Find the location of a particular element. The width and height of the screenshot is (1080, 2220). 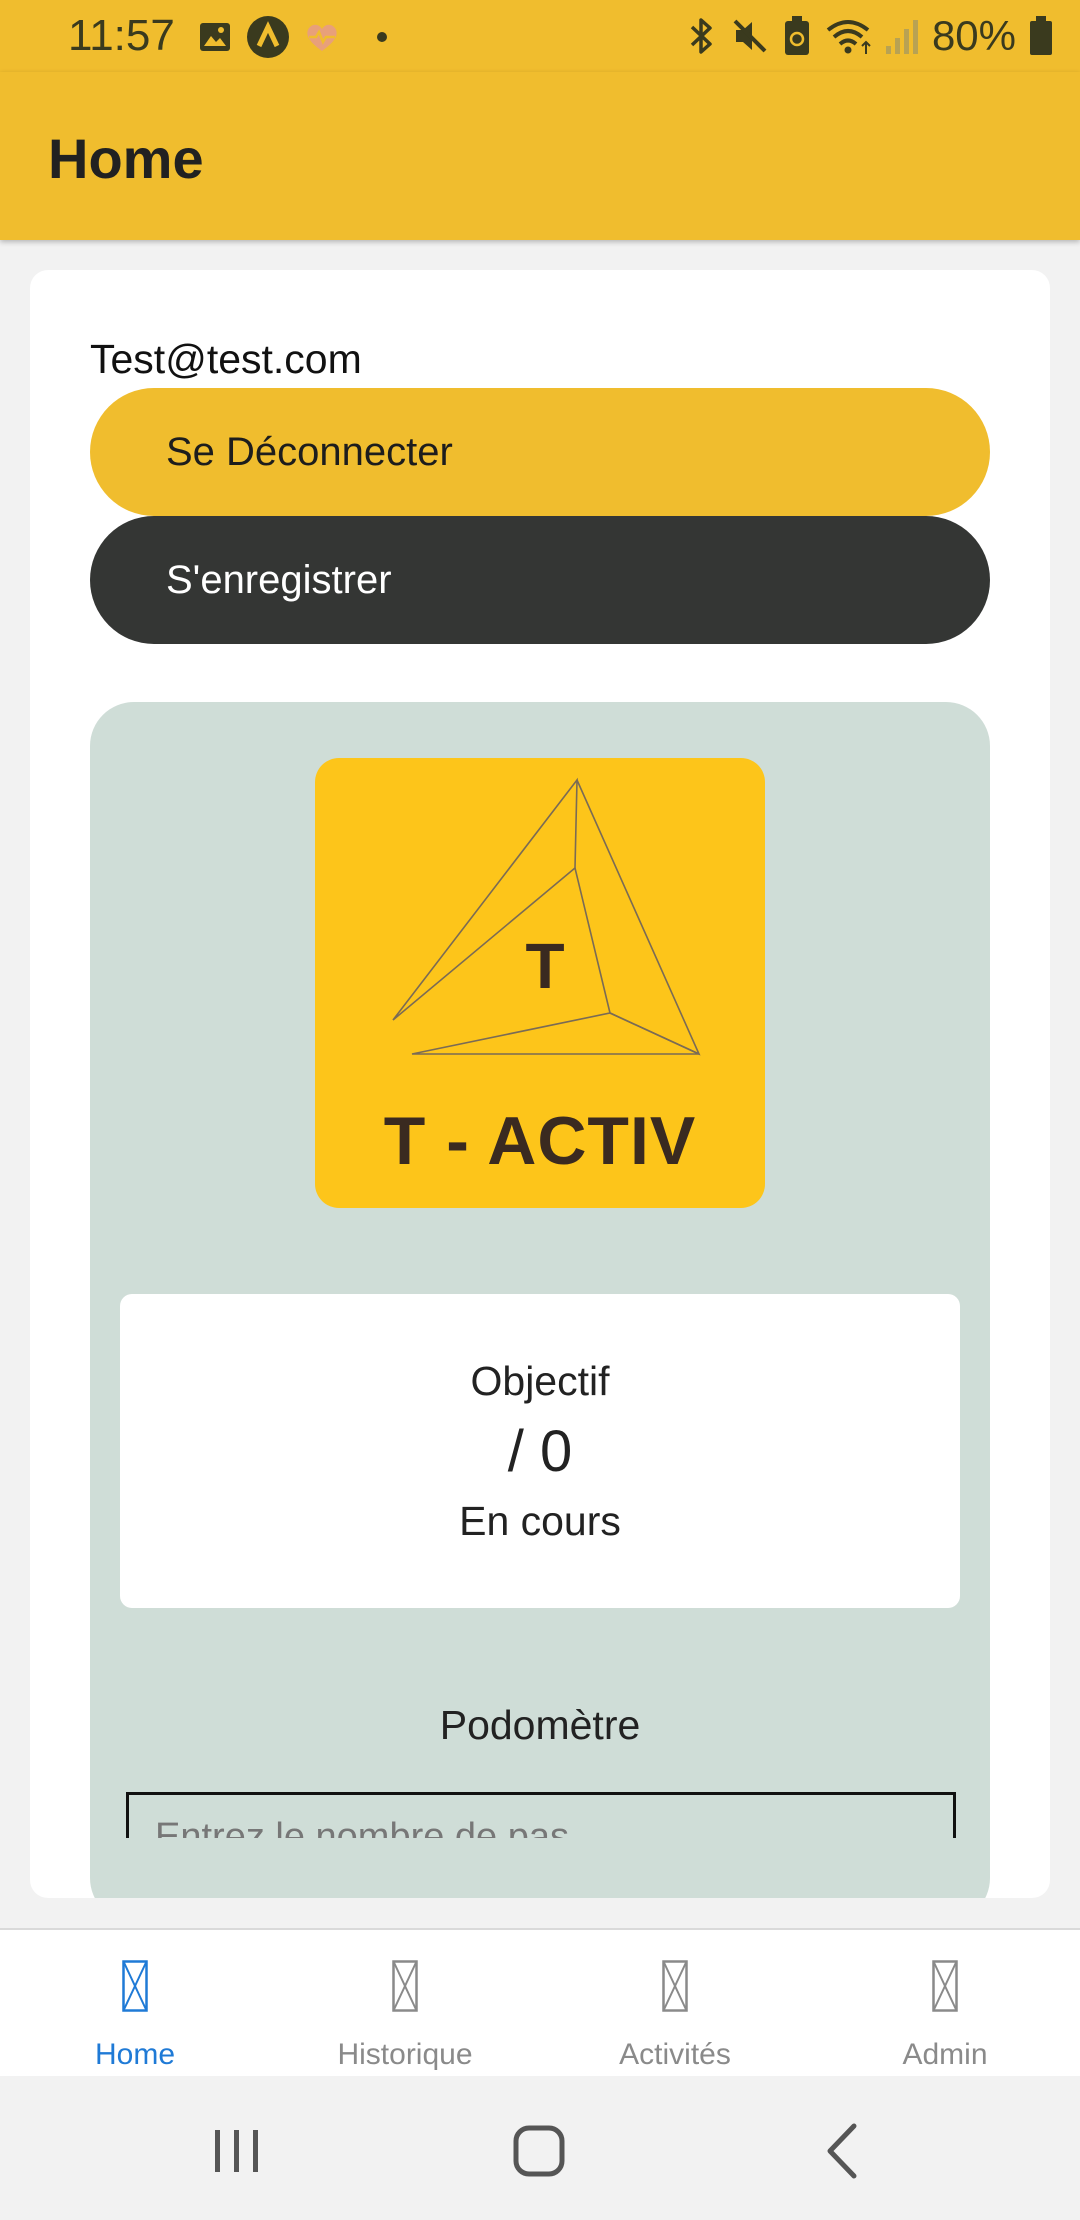

tab-activites: Activités is located at coordinates (675, 2004).